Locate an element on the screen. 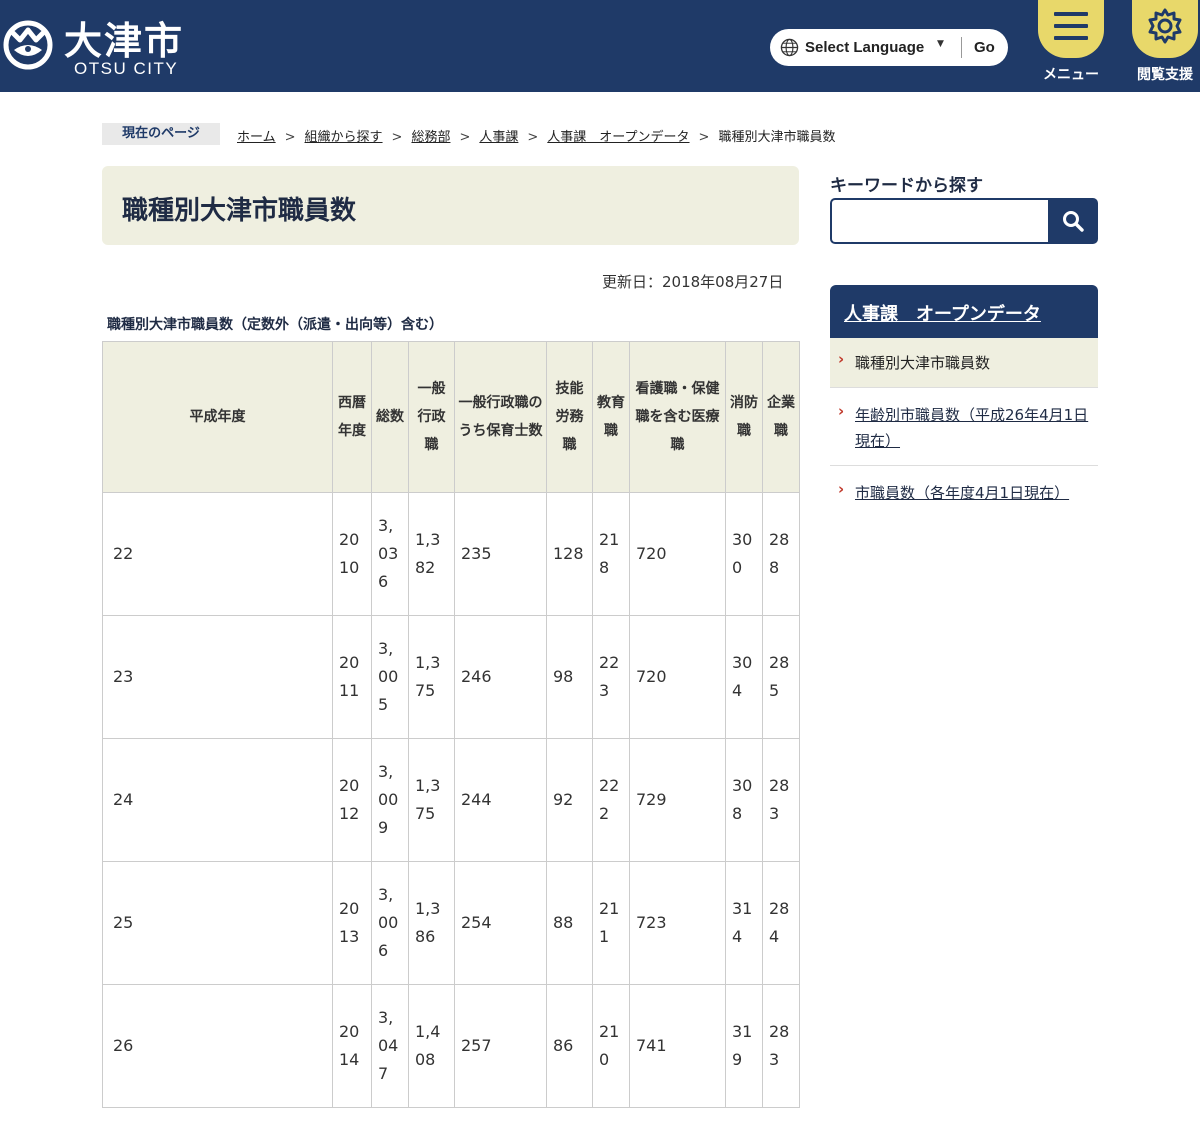  cell-technical-labor: 128 is located at coordinates (569, 554).